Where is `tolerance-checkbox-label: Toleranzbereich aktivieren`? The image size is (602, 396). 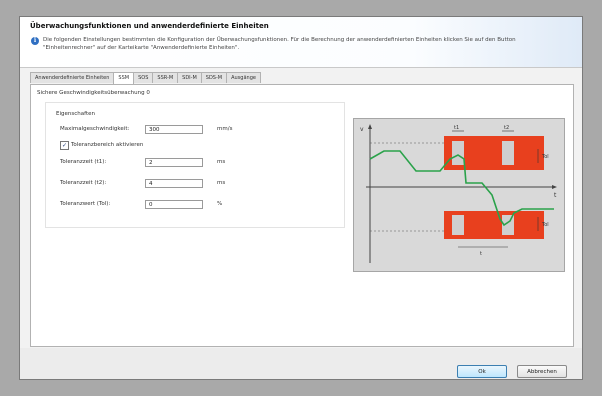 tolerance-checkbox-label: Toleranzbereich aktivieren is located at coordinates (107, 145).